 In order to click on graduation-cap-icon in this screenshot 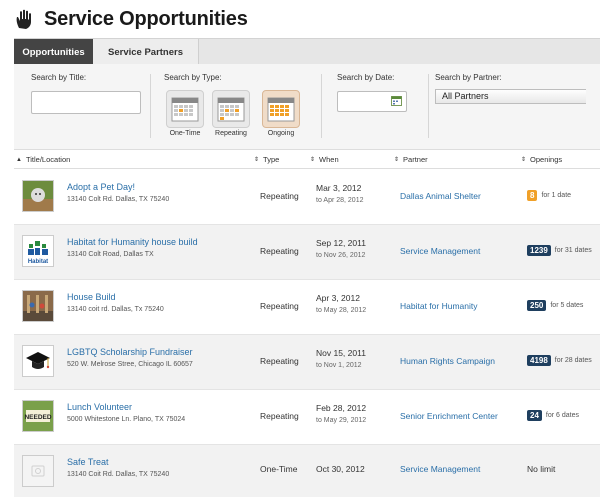, I will do `click(38, 361)`.